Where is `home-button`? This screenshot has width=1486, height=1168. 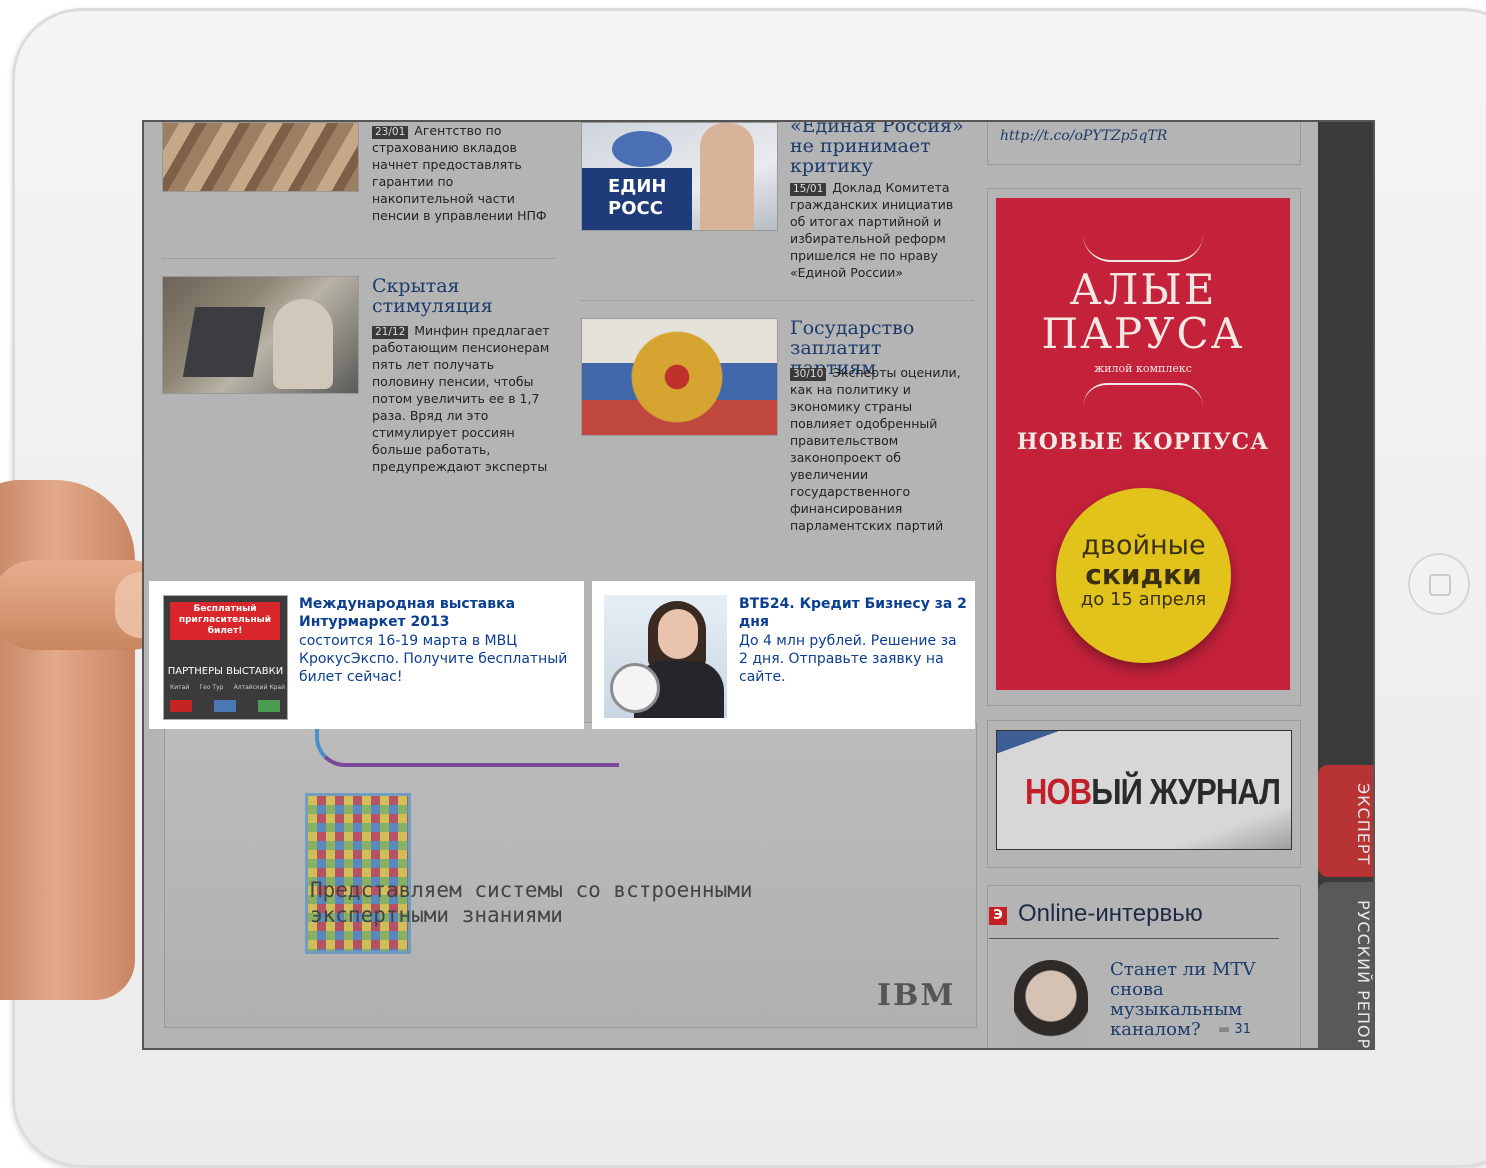 home-button is located at coordinates (1439, 584).